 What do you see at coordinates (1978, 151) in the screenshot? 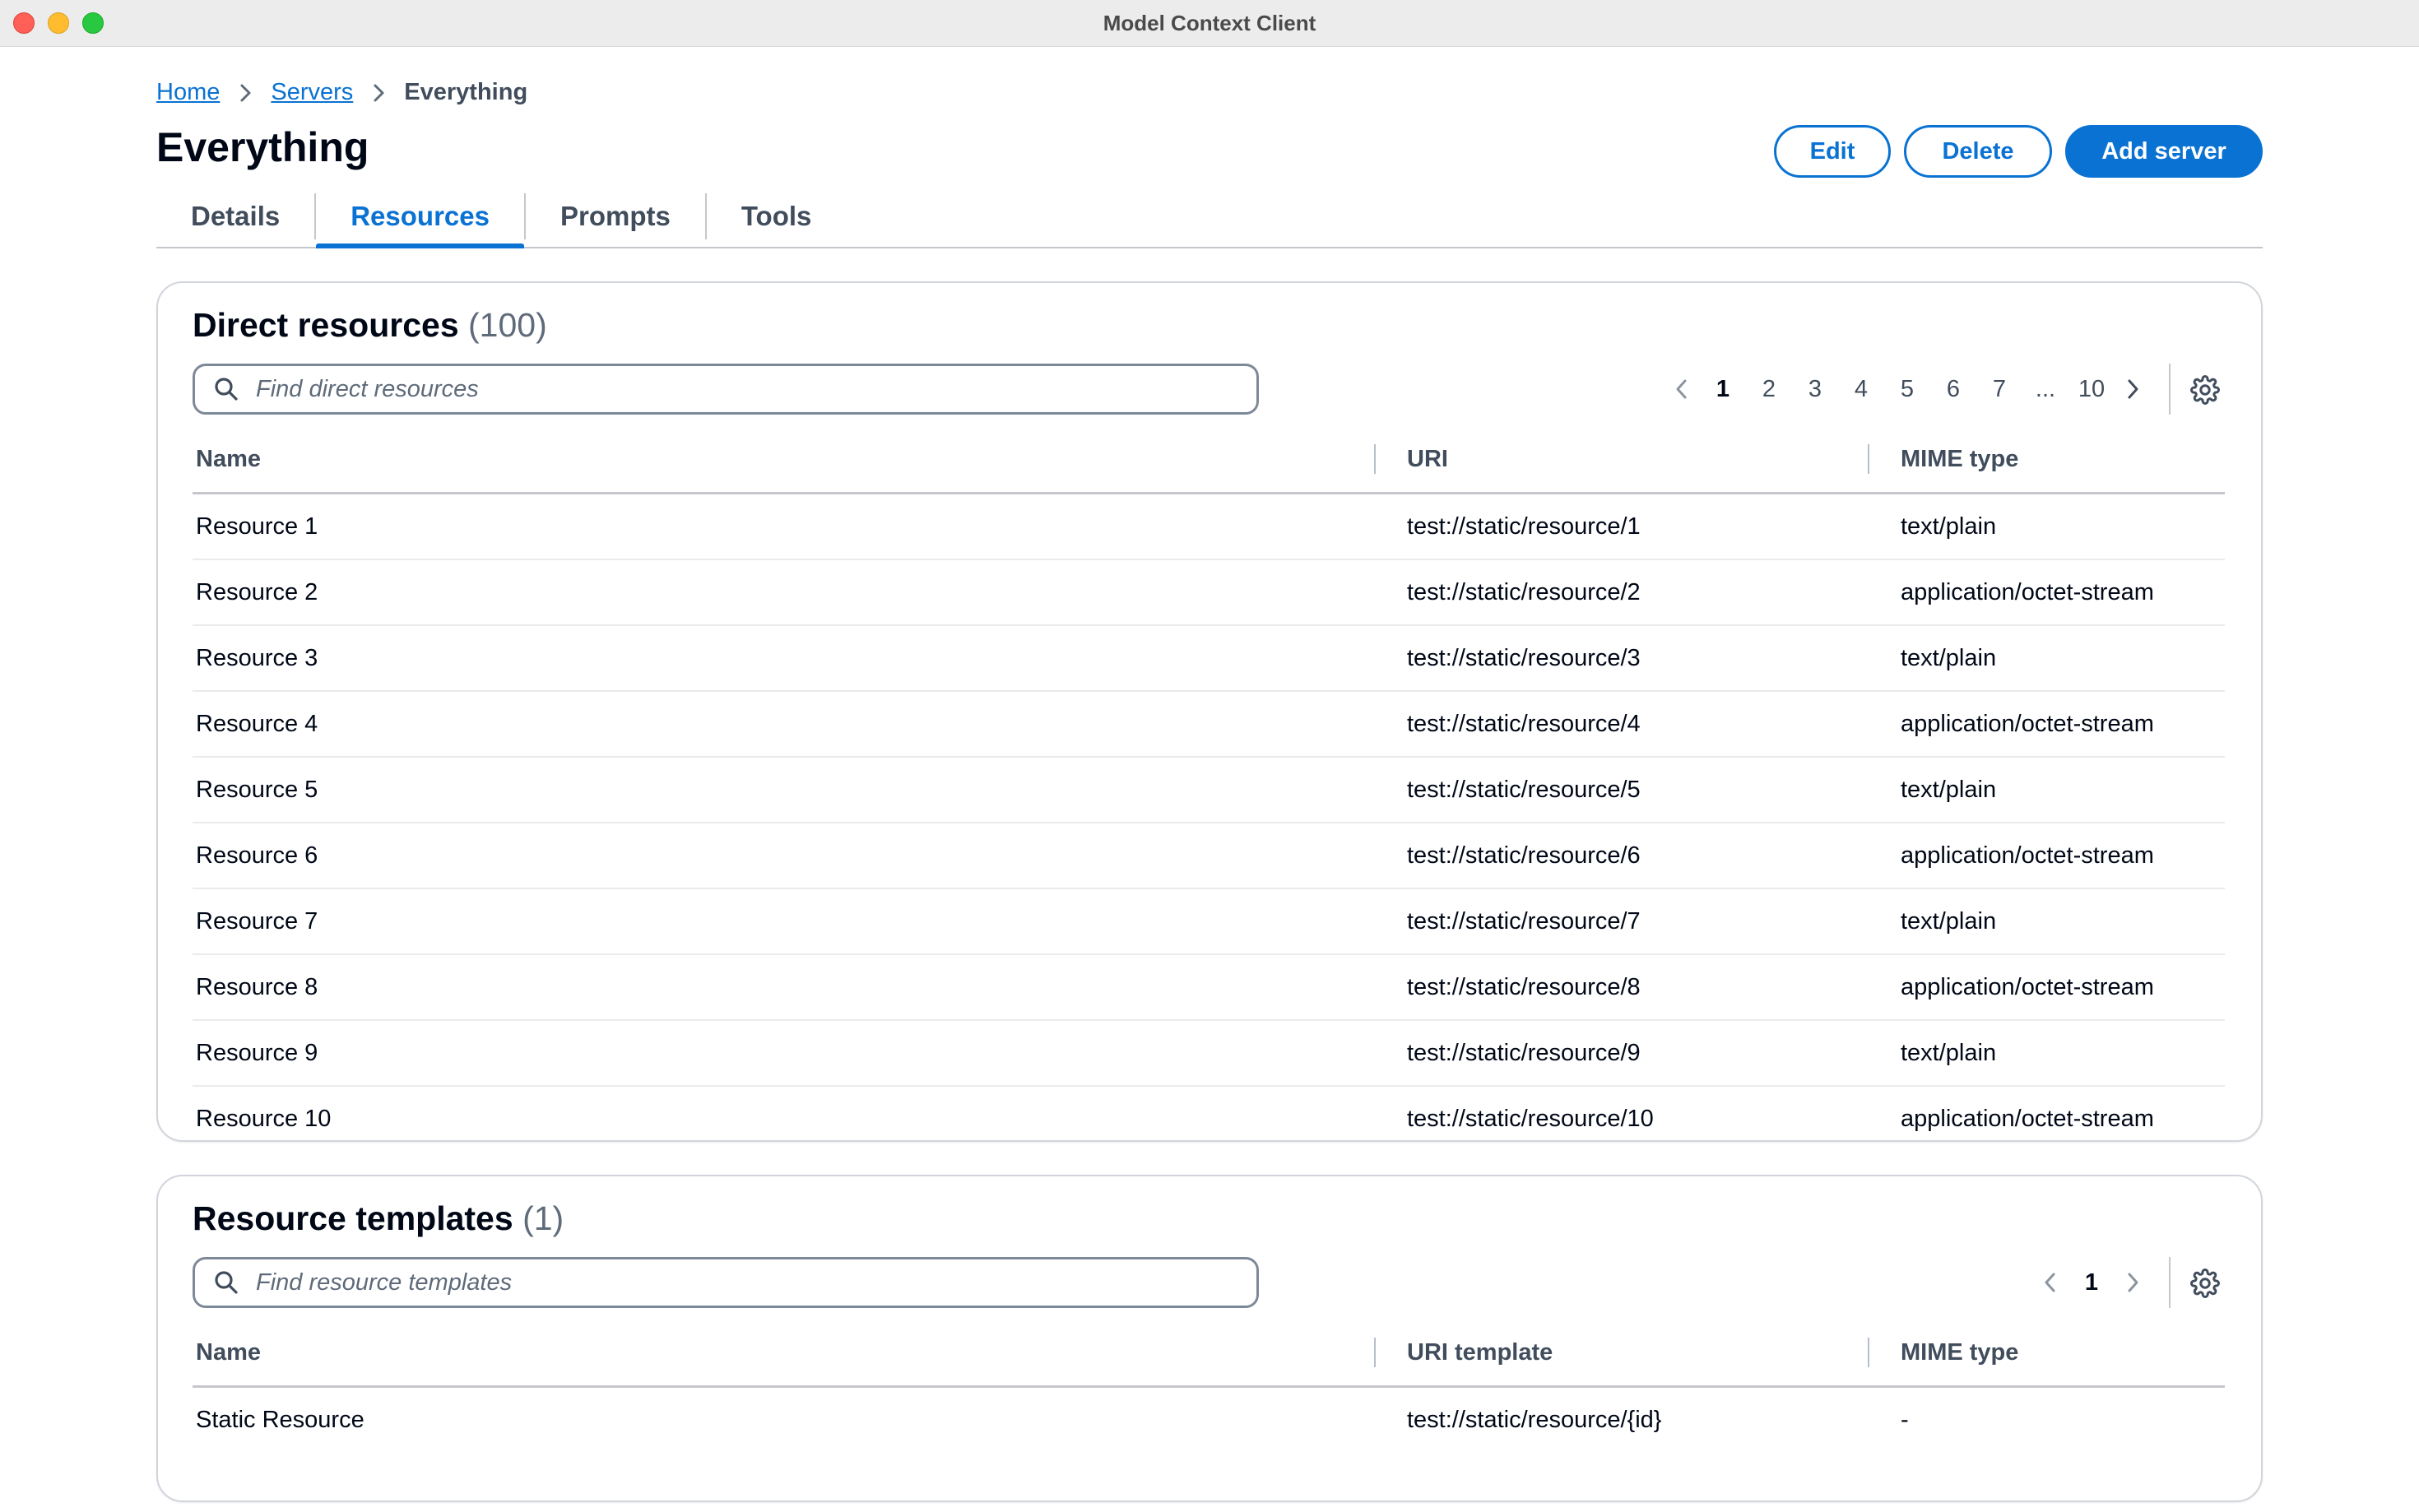
I see `delete-button: Delete` at bounding box center [1978, 151].